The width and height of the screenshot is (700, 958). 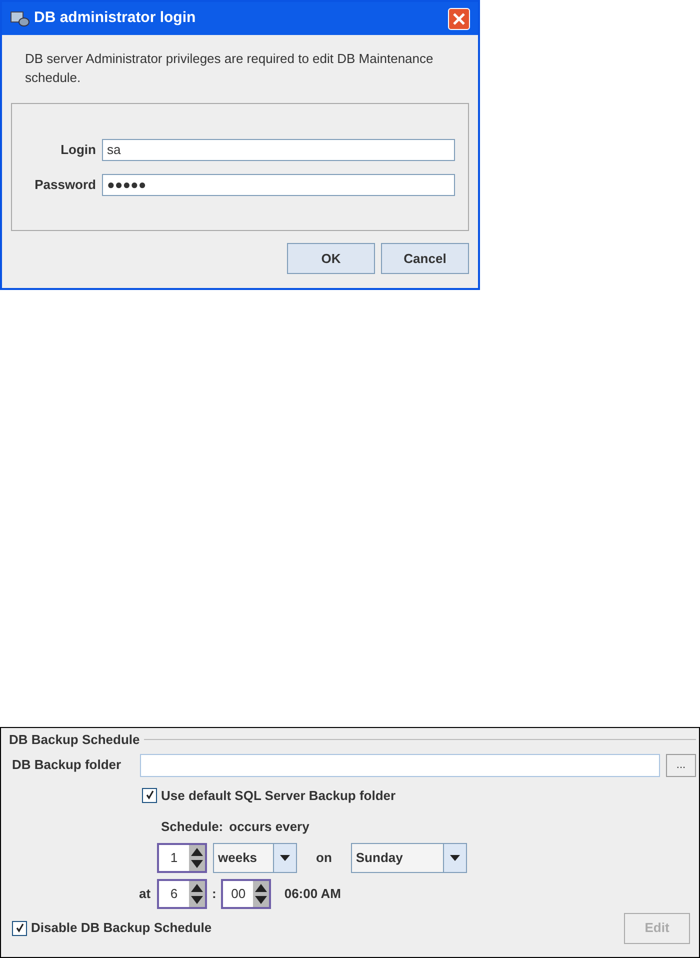 I want to click on dialog-button: OK, so click(x=331, y=258).